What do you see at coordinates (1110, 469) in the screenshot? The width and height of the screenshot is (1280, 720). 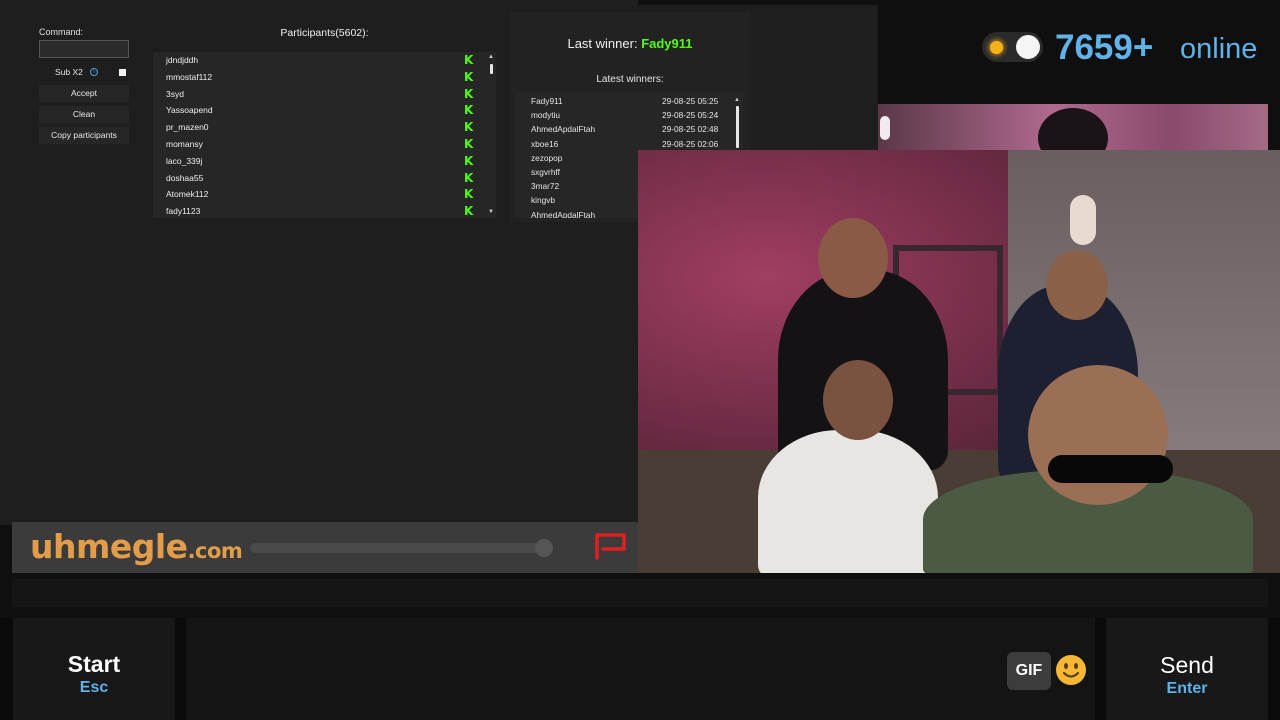 I see `sunglasses-shape` at bounding box center [1110, 469].